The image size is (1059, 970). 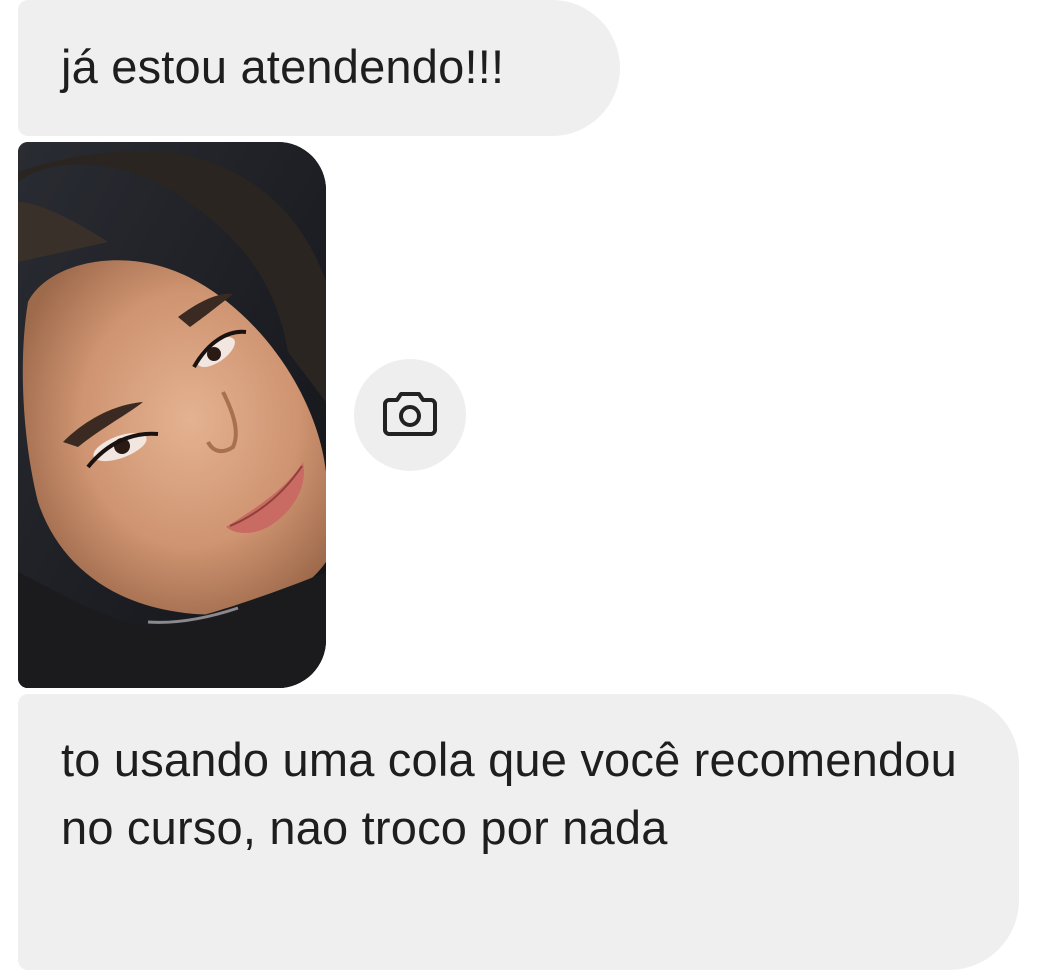 I want to click on camera-button, so click(x=410, y=415).